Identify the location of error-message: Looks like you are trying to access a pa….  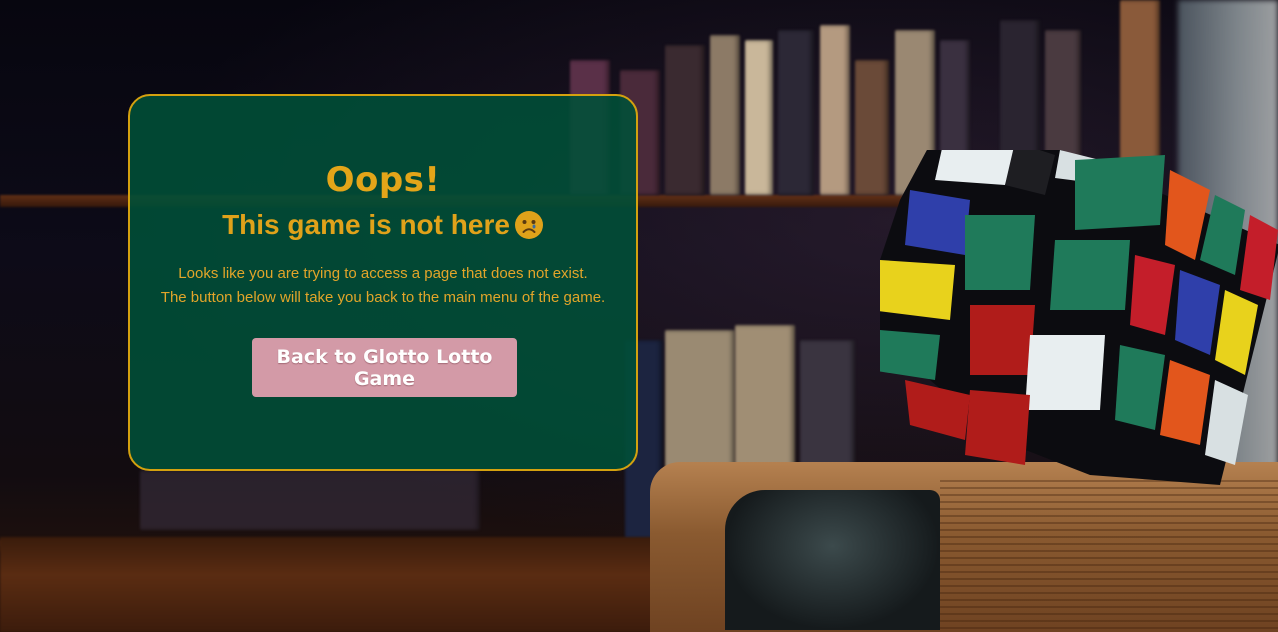
(383, 286).